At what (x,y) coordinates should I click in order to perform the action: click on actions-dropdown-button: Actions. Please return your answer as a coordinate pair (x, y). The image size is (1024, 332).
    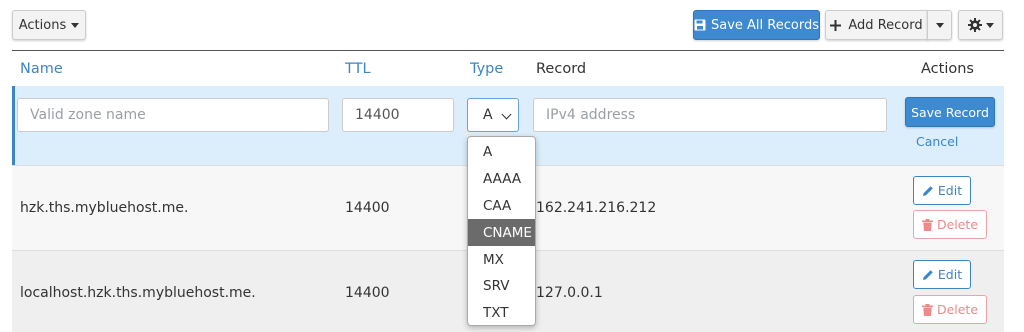
    Looking at the image, I should click on (49, 25).